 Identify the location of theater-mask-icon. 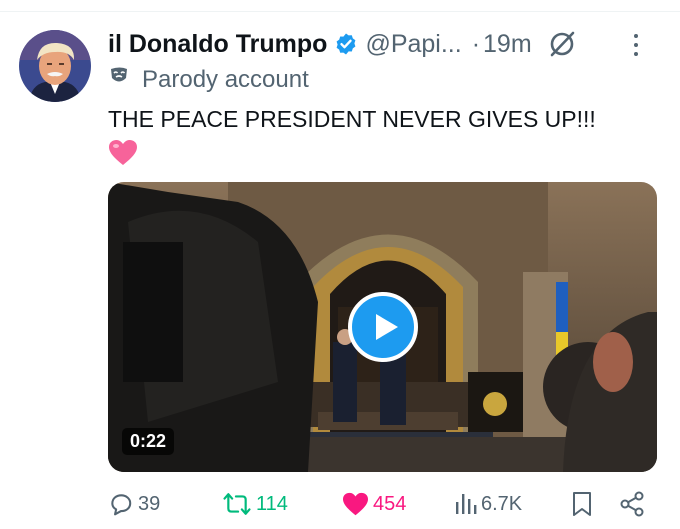
(120, 80).